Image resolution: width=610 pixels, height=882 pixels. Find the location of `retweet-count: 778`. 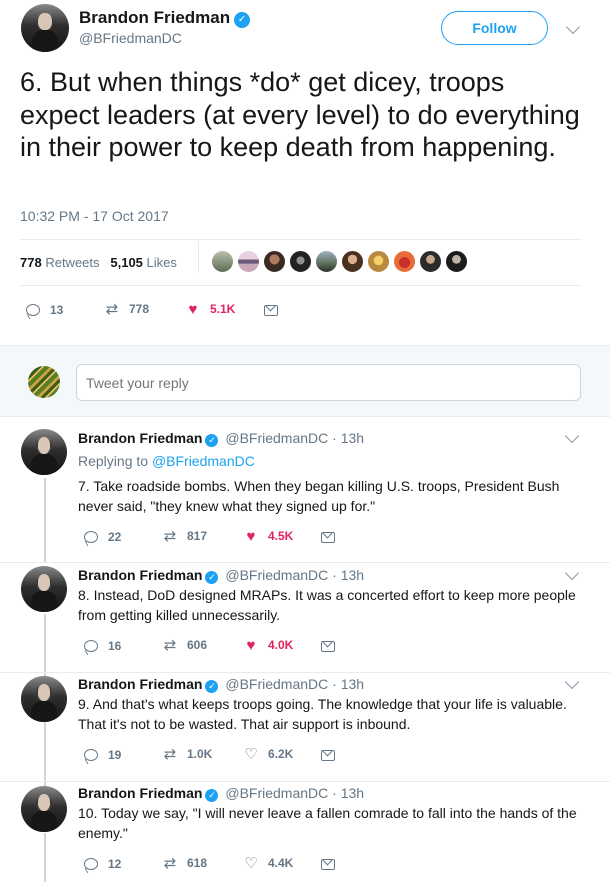

retweet-count: 778 is located at coordinates (139, 309).